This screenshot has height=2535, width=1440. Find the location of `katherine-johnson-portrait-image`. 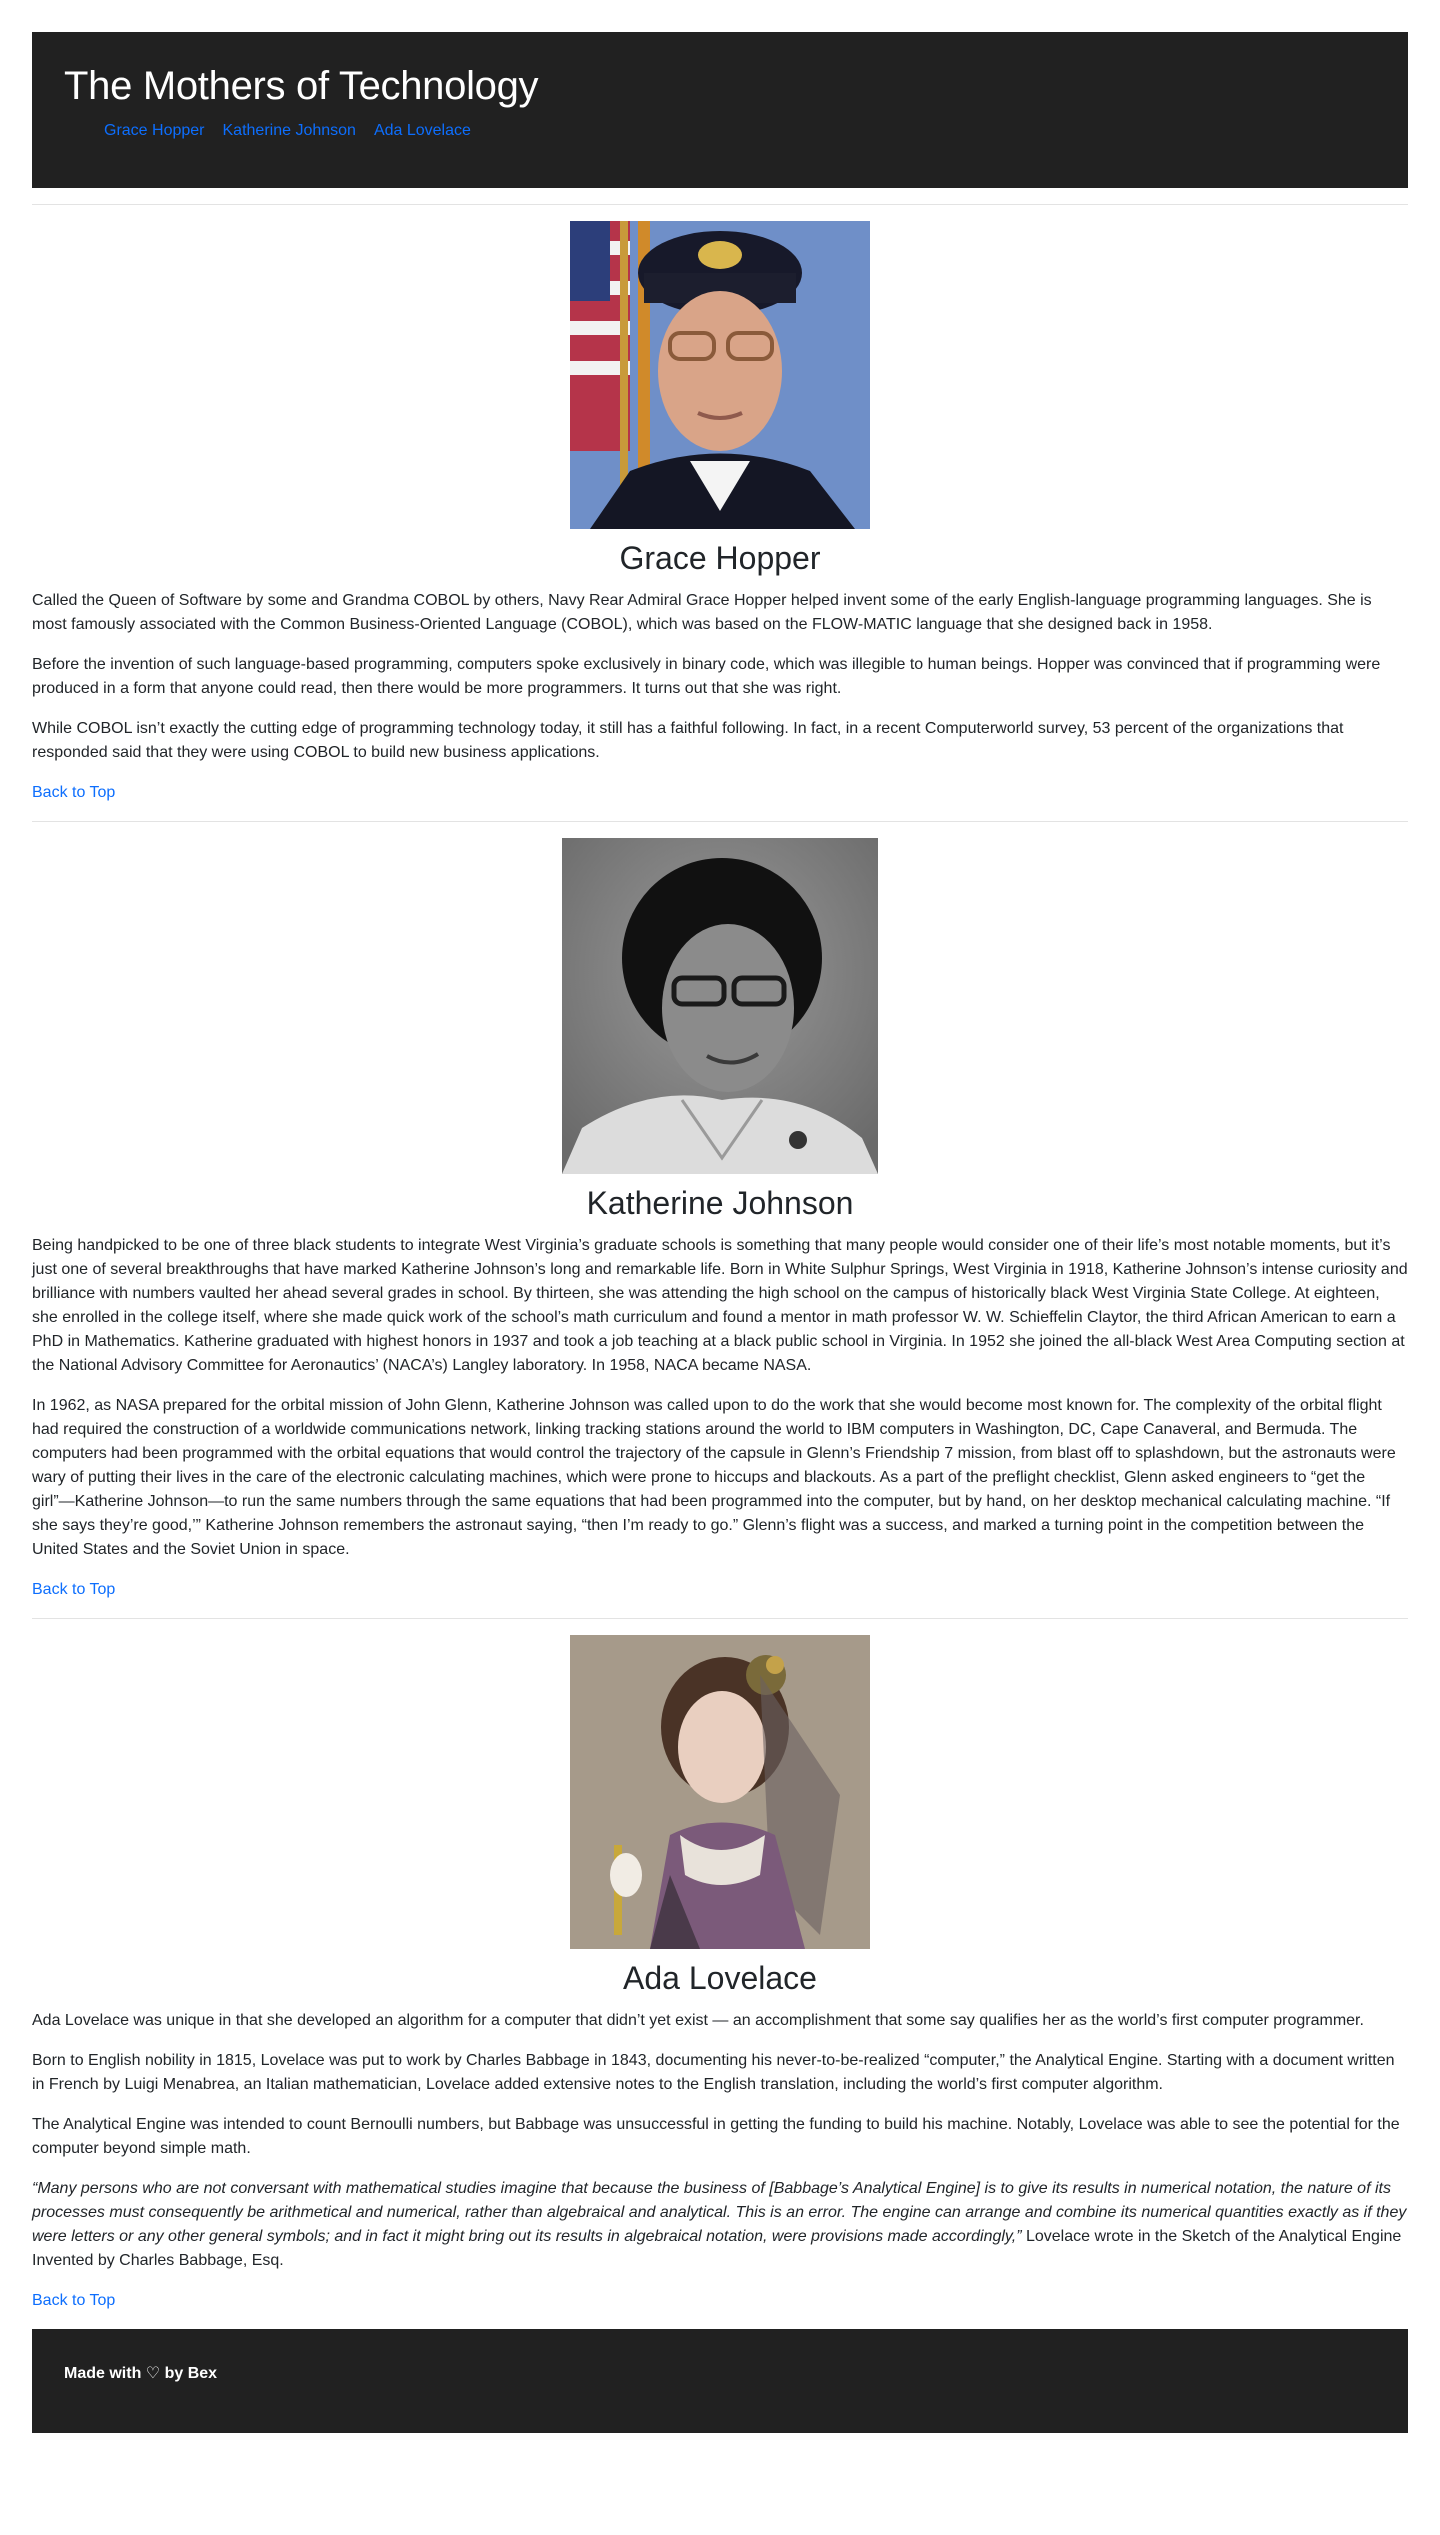

katherine-johnson-portrait-image is located at coordinates (720, 1006).